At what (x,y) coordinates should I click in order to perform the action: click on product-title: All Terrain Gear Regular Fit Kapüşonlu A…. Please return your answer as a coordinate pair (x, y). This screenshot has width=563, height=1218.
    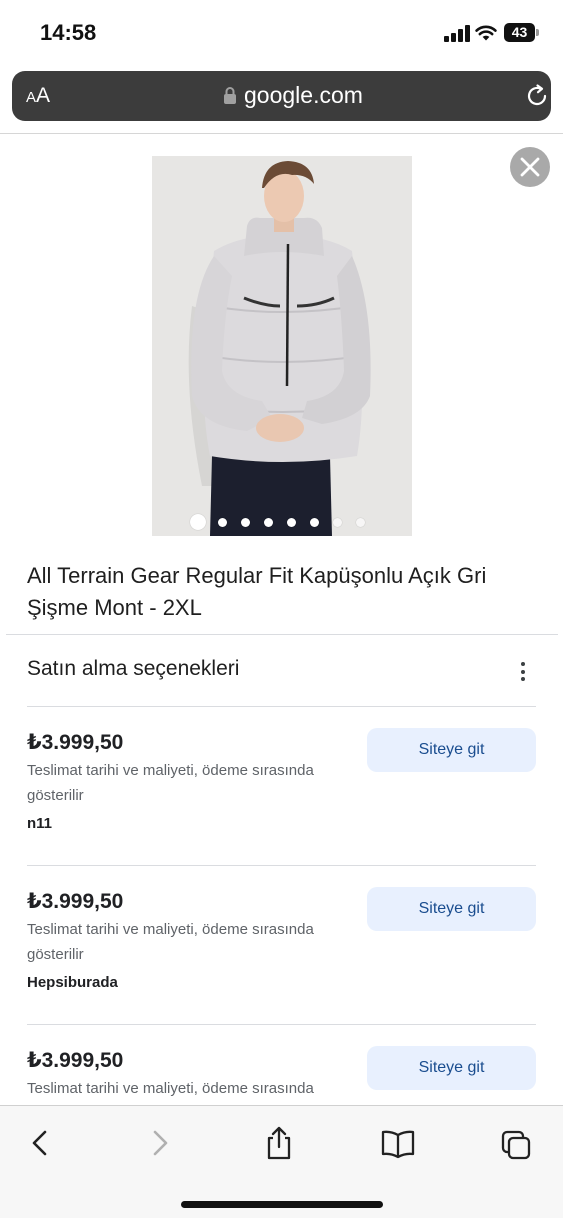
    Looking at the image, I should click on (257, 591).